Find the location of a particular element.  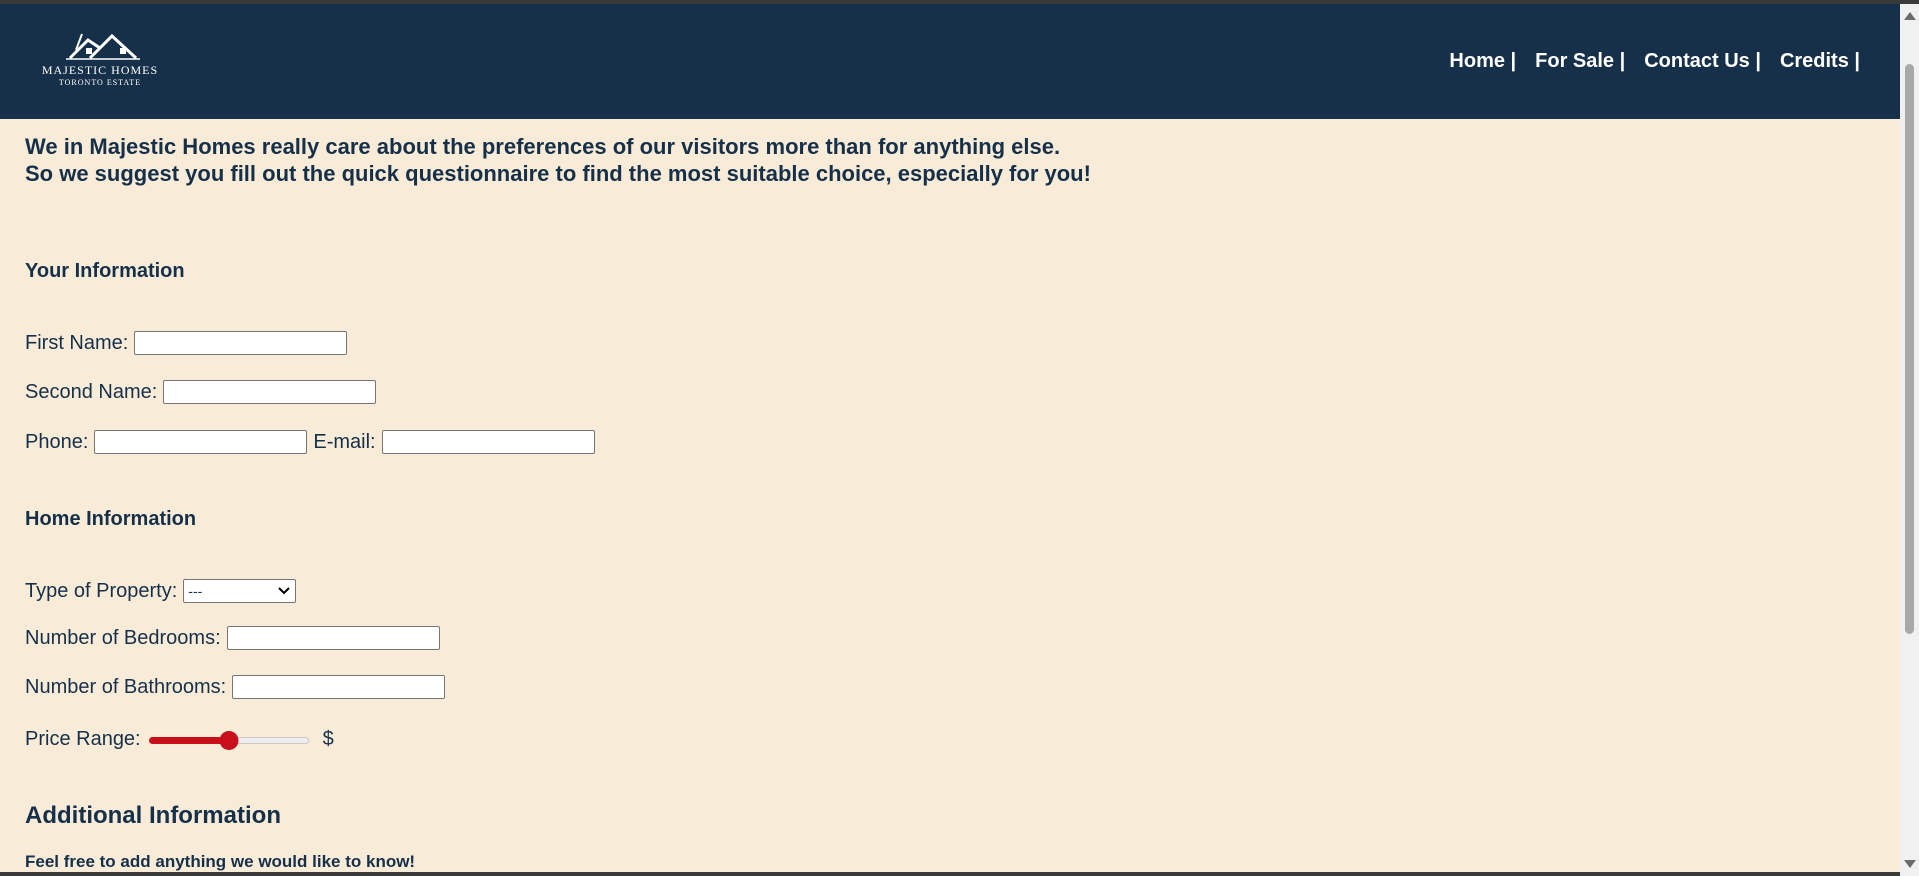

logo-title: MAJESTIC HOMES is located at coordinates (100, 70).